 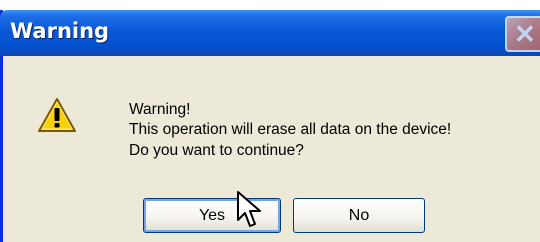 What do you see at coordinates (525, 34) in the screenshot?
I see `close-icon: ✕` at bounding box center [525, 34].